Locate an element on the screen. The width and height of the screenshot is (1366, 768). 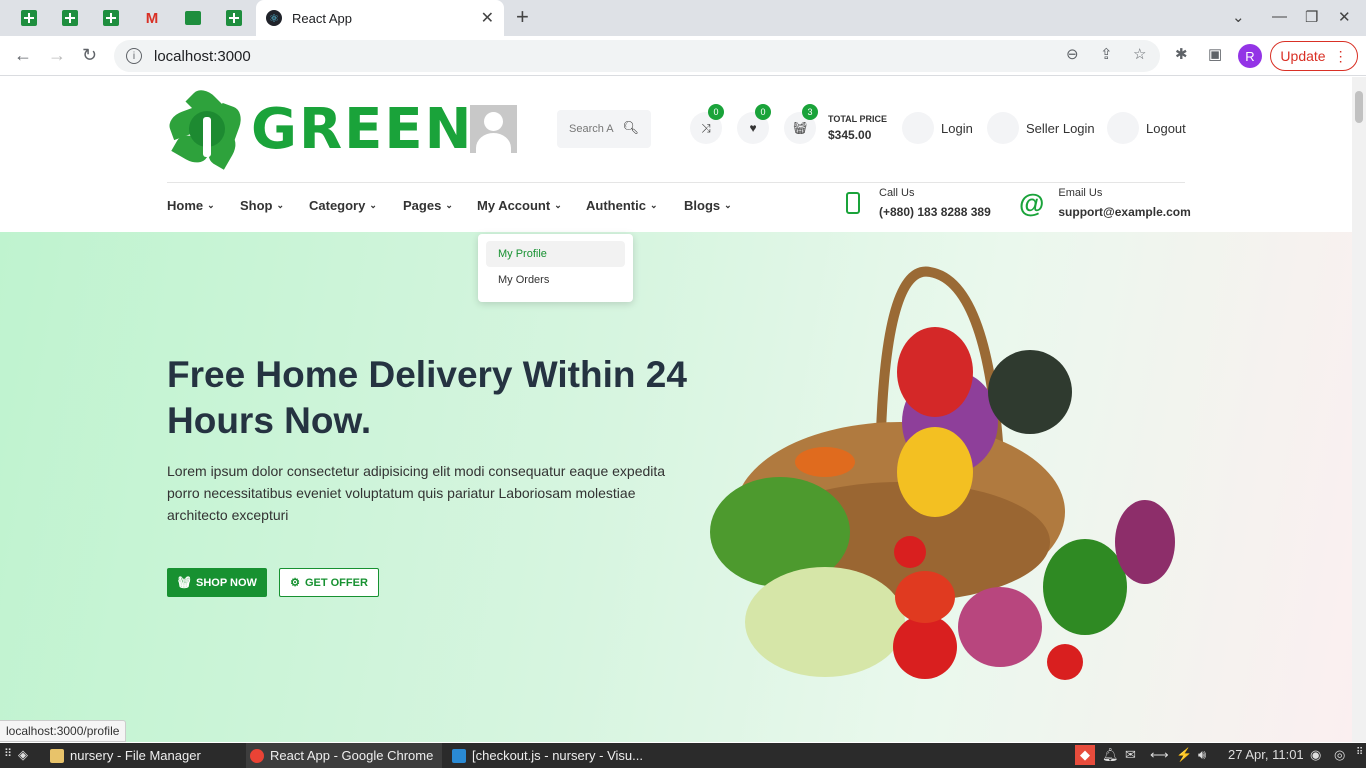
nav-category: Category ⌄ is located at coordinates (343, 205).